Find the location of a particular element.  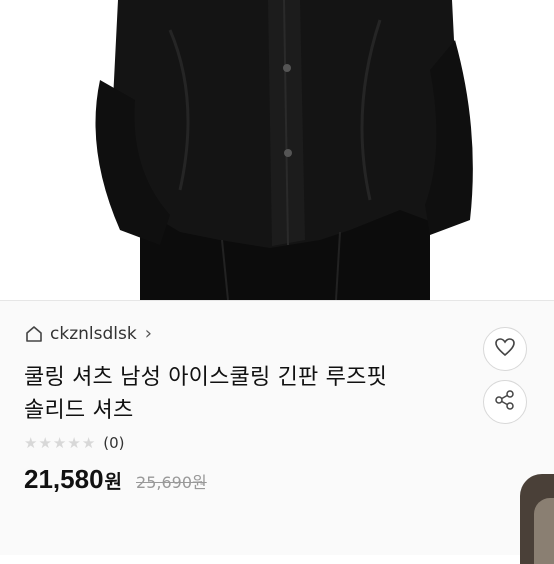

home-icon is located at coordinates (34, 334).